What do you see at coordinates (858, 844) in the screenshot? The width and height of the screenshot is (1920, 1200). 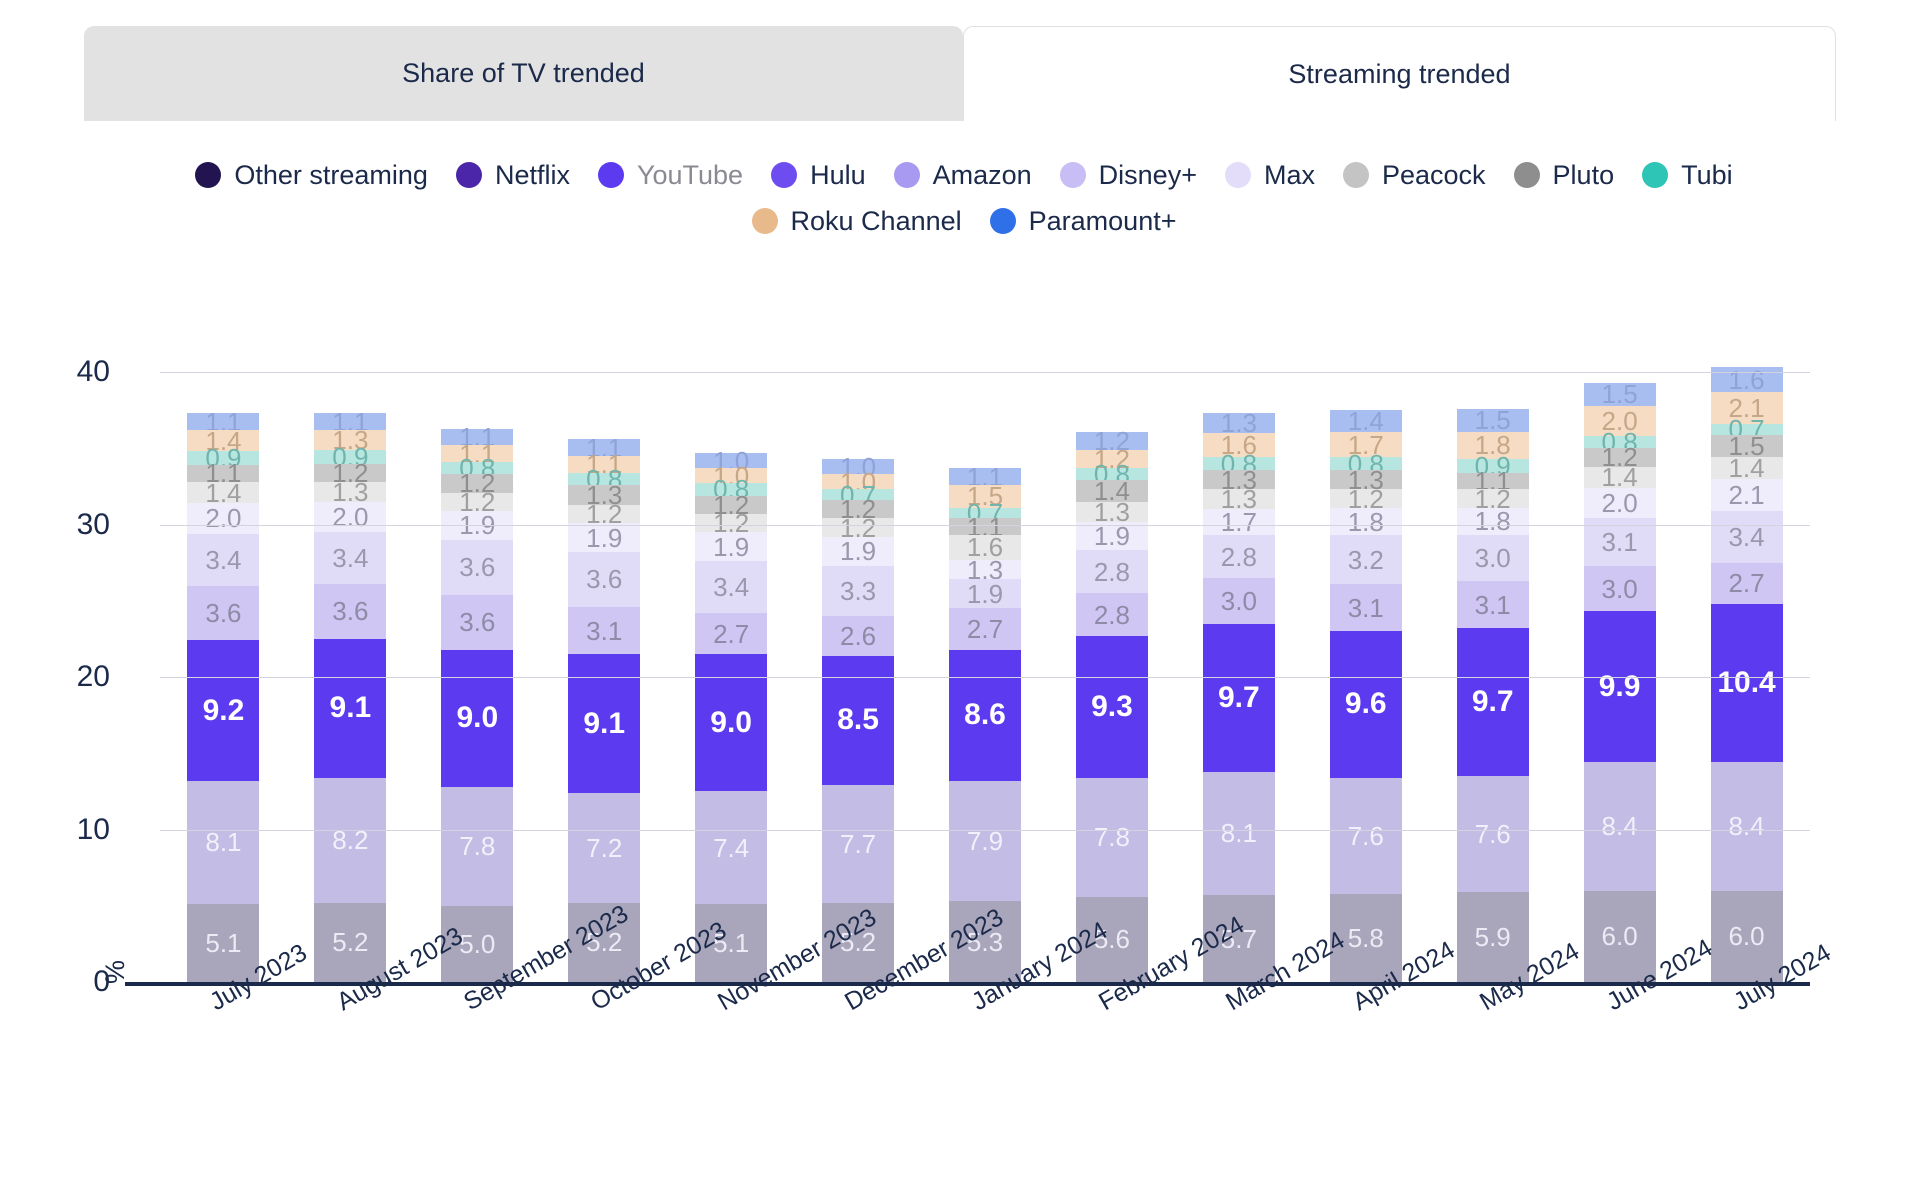 I see `bar-segment: 7.7` at bounding box center [858, 844].